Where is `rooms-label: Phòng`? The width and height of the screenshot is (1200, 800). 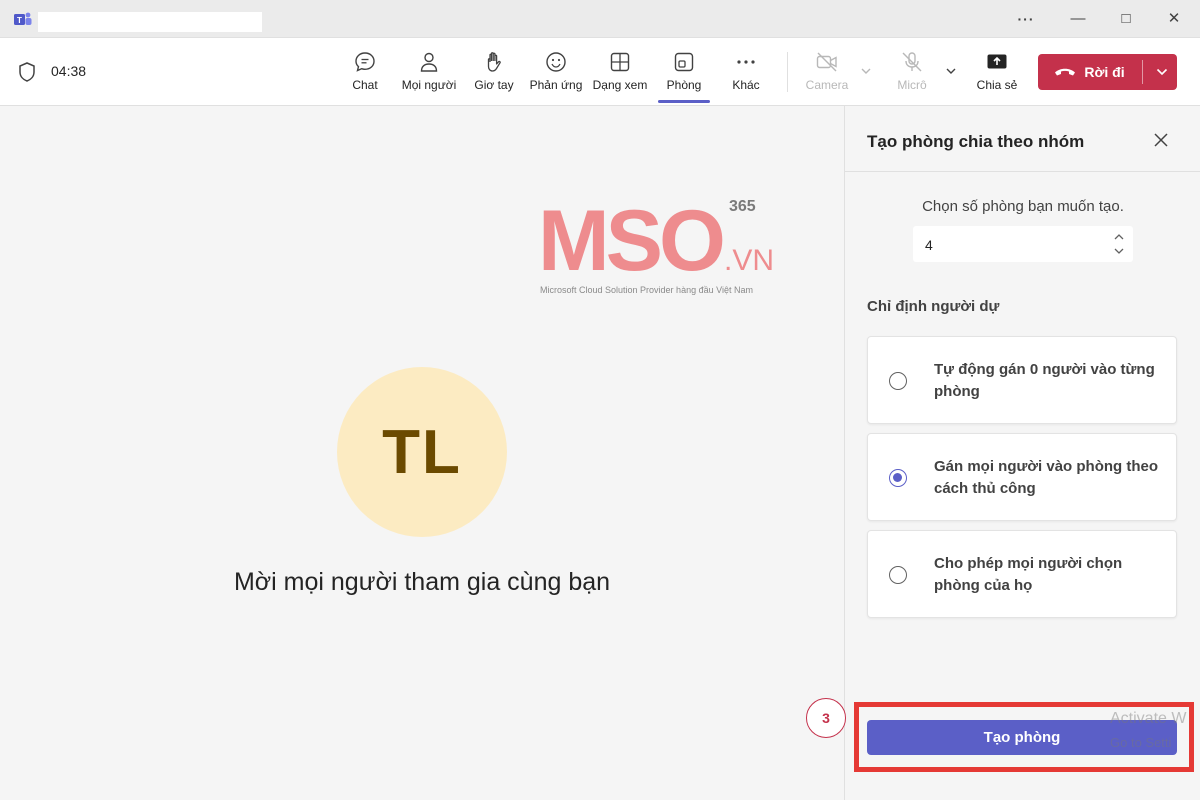
rooms-label: Phòng is located at coordinates (684, 85).